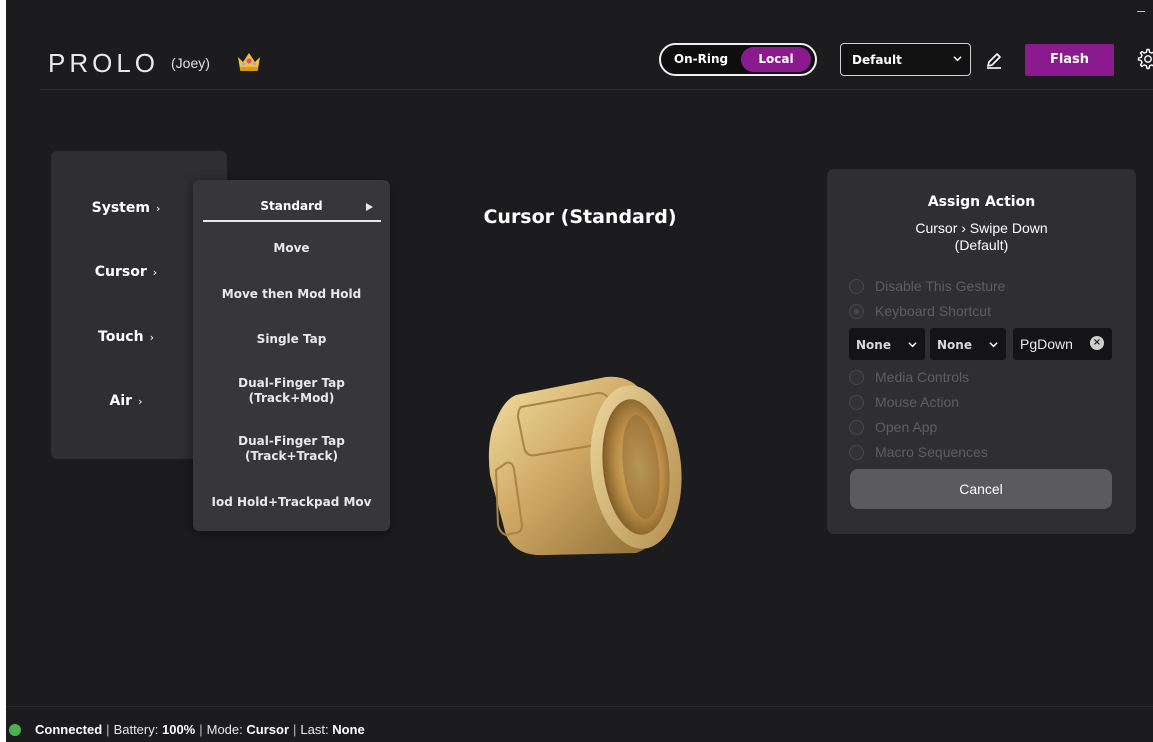  Describe the element at coordinates (1046, 344) in the screenshot. I see `key-value: PgDown` at that location.